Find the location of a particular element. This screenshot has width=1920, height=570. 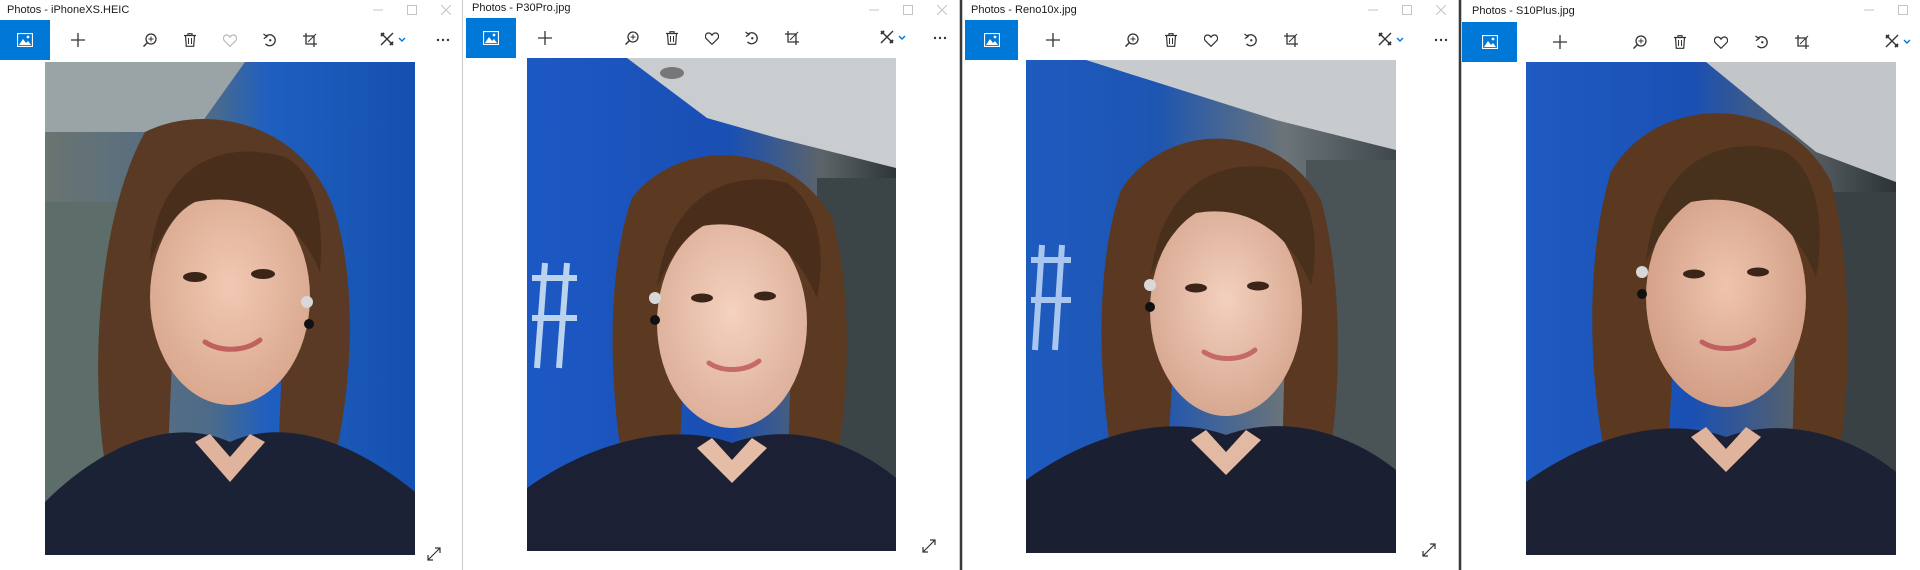

titlebar: Photos - Reno10x.jpg is located at coordinates (1210, 10).